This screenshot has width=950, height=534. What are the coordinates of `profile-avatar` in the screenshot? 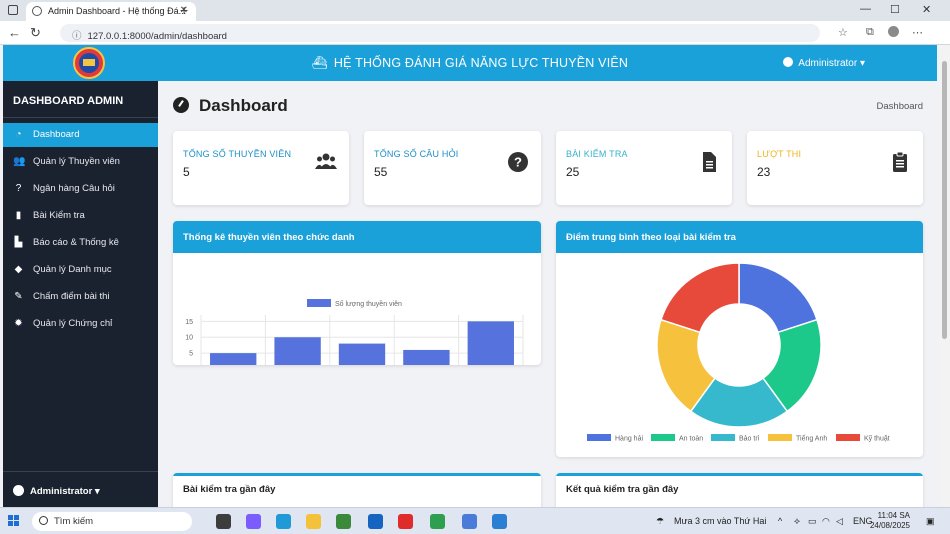 It's located at (893, 31).